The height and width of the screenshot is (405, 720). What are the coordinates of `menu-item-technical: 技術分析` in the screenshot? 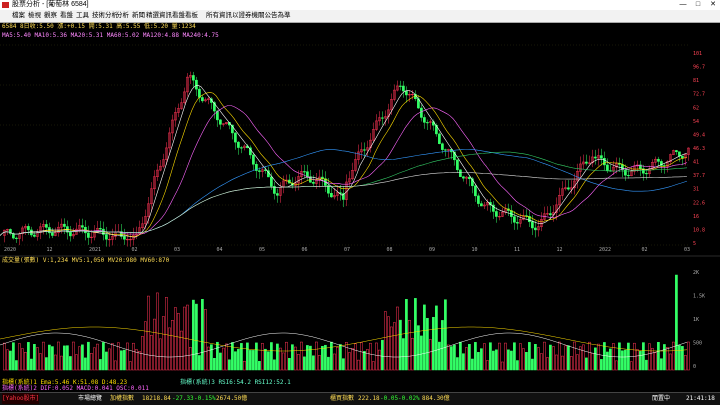 It's located at (105, 16).